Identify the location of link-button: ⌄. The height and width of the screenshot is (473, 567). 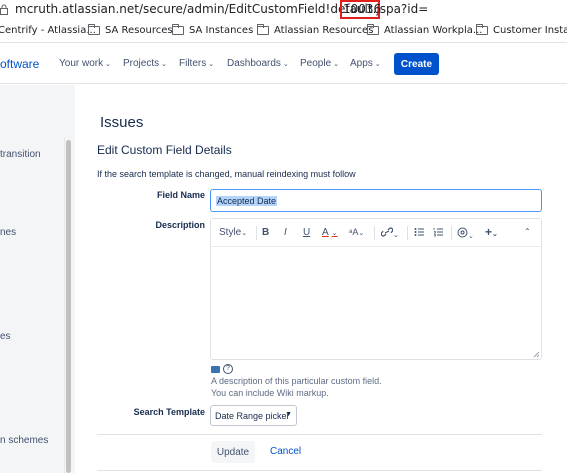
(389, 233).